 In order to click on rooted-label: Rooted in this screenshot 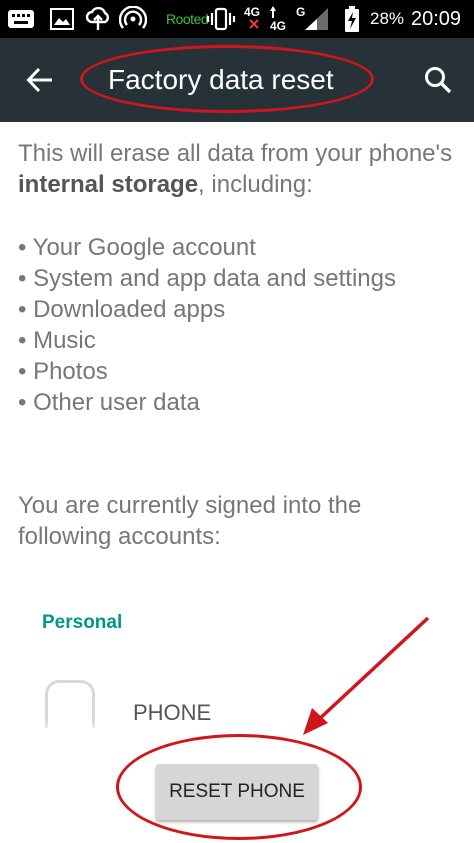, I will do `click(187, 19)`.